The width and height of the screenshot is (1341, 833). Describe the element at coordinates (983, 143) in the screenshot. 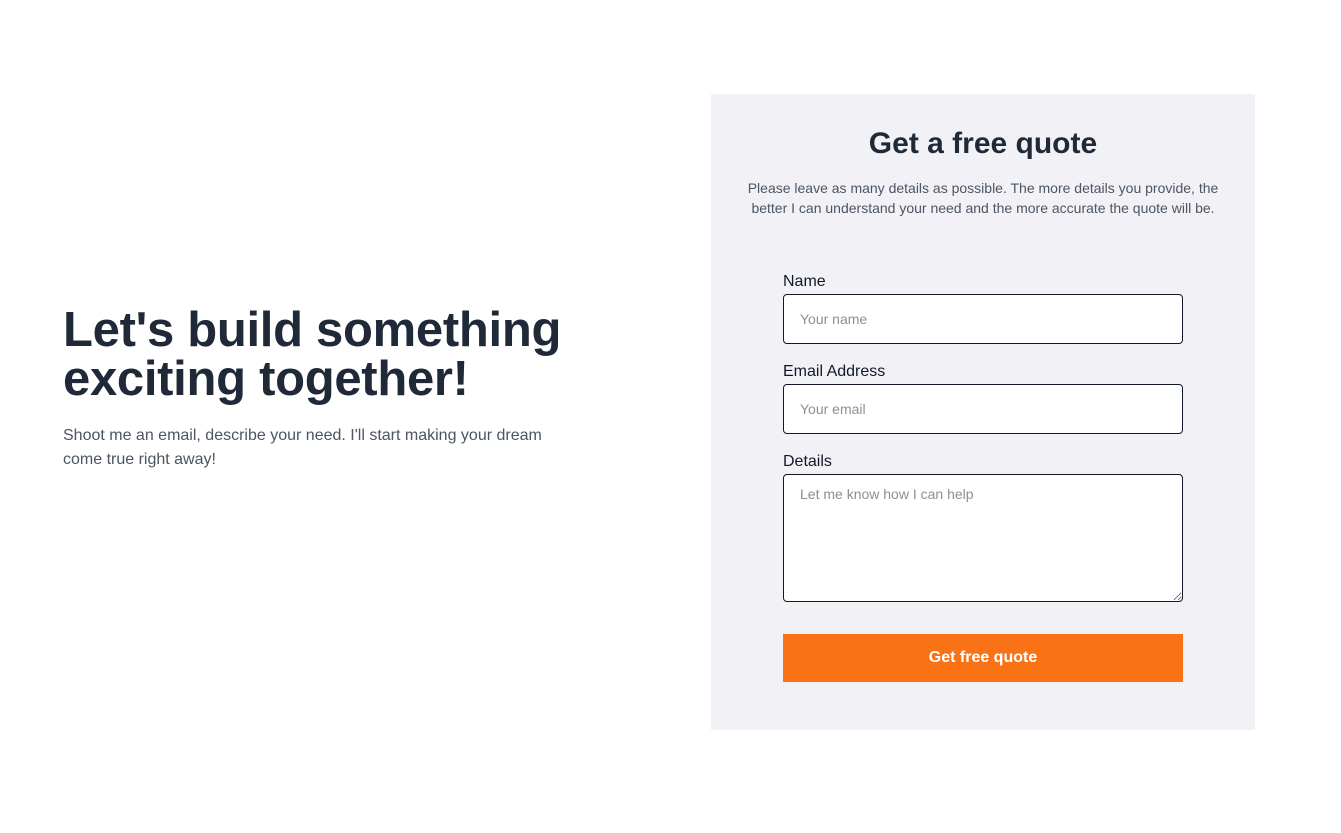

I see `quote-form-title: Get a free quote` at that location.